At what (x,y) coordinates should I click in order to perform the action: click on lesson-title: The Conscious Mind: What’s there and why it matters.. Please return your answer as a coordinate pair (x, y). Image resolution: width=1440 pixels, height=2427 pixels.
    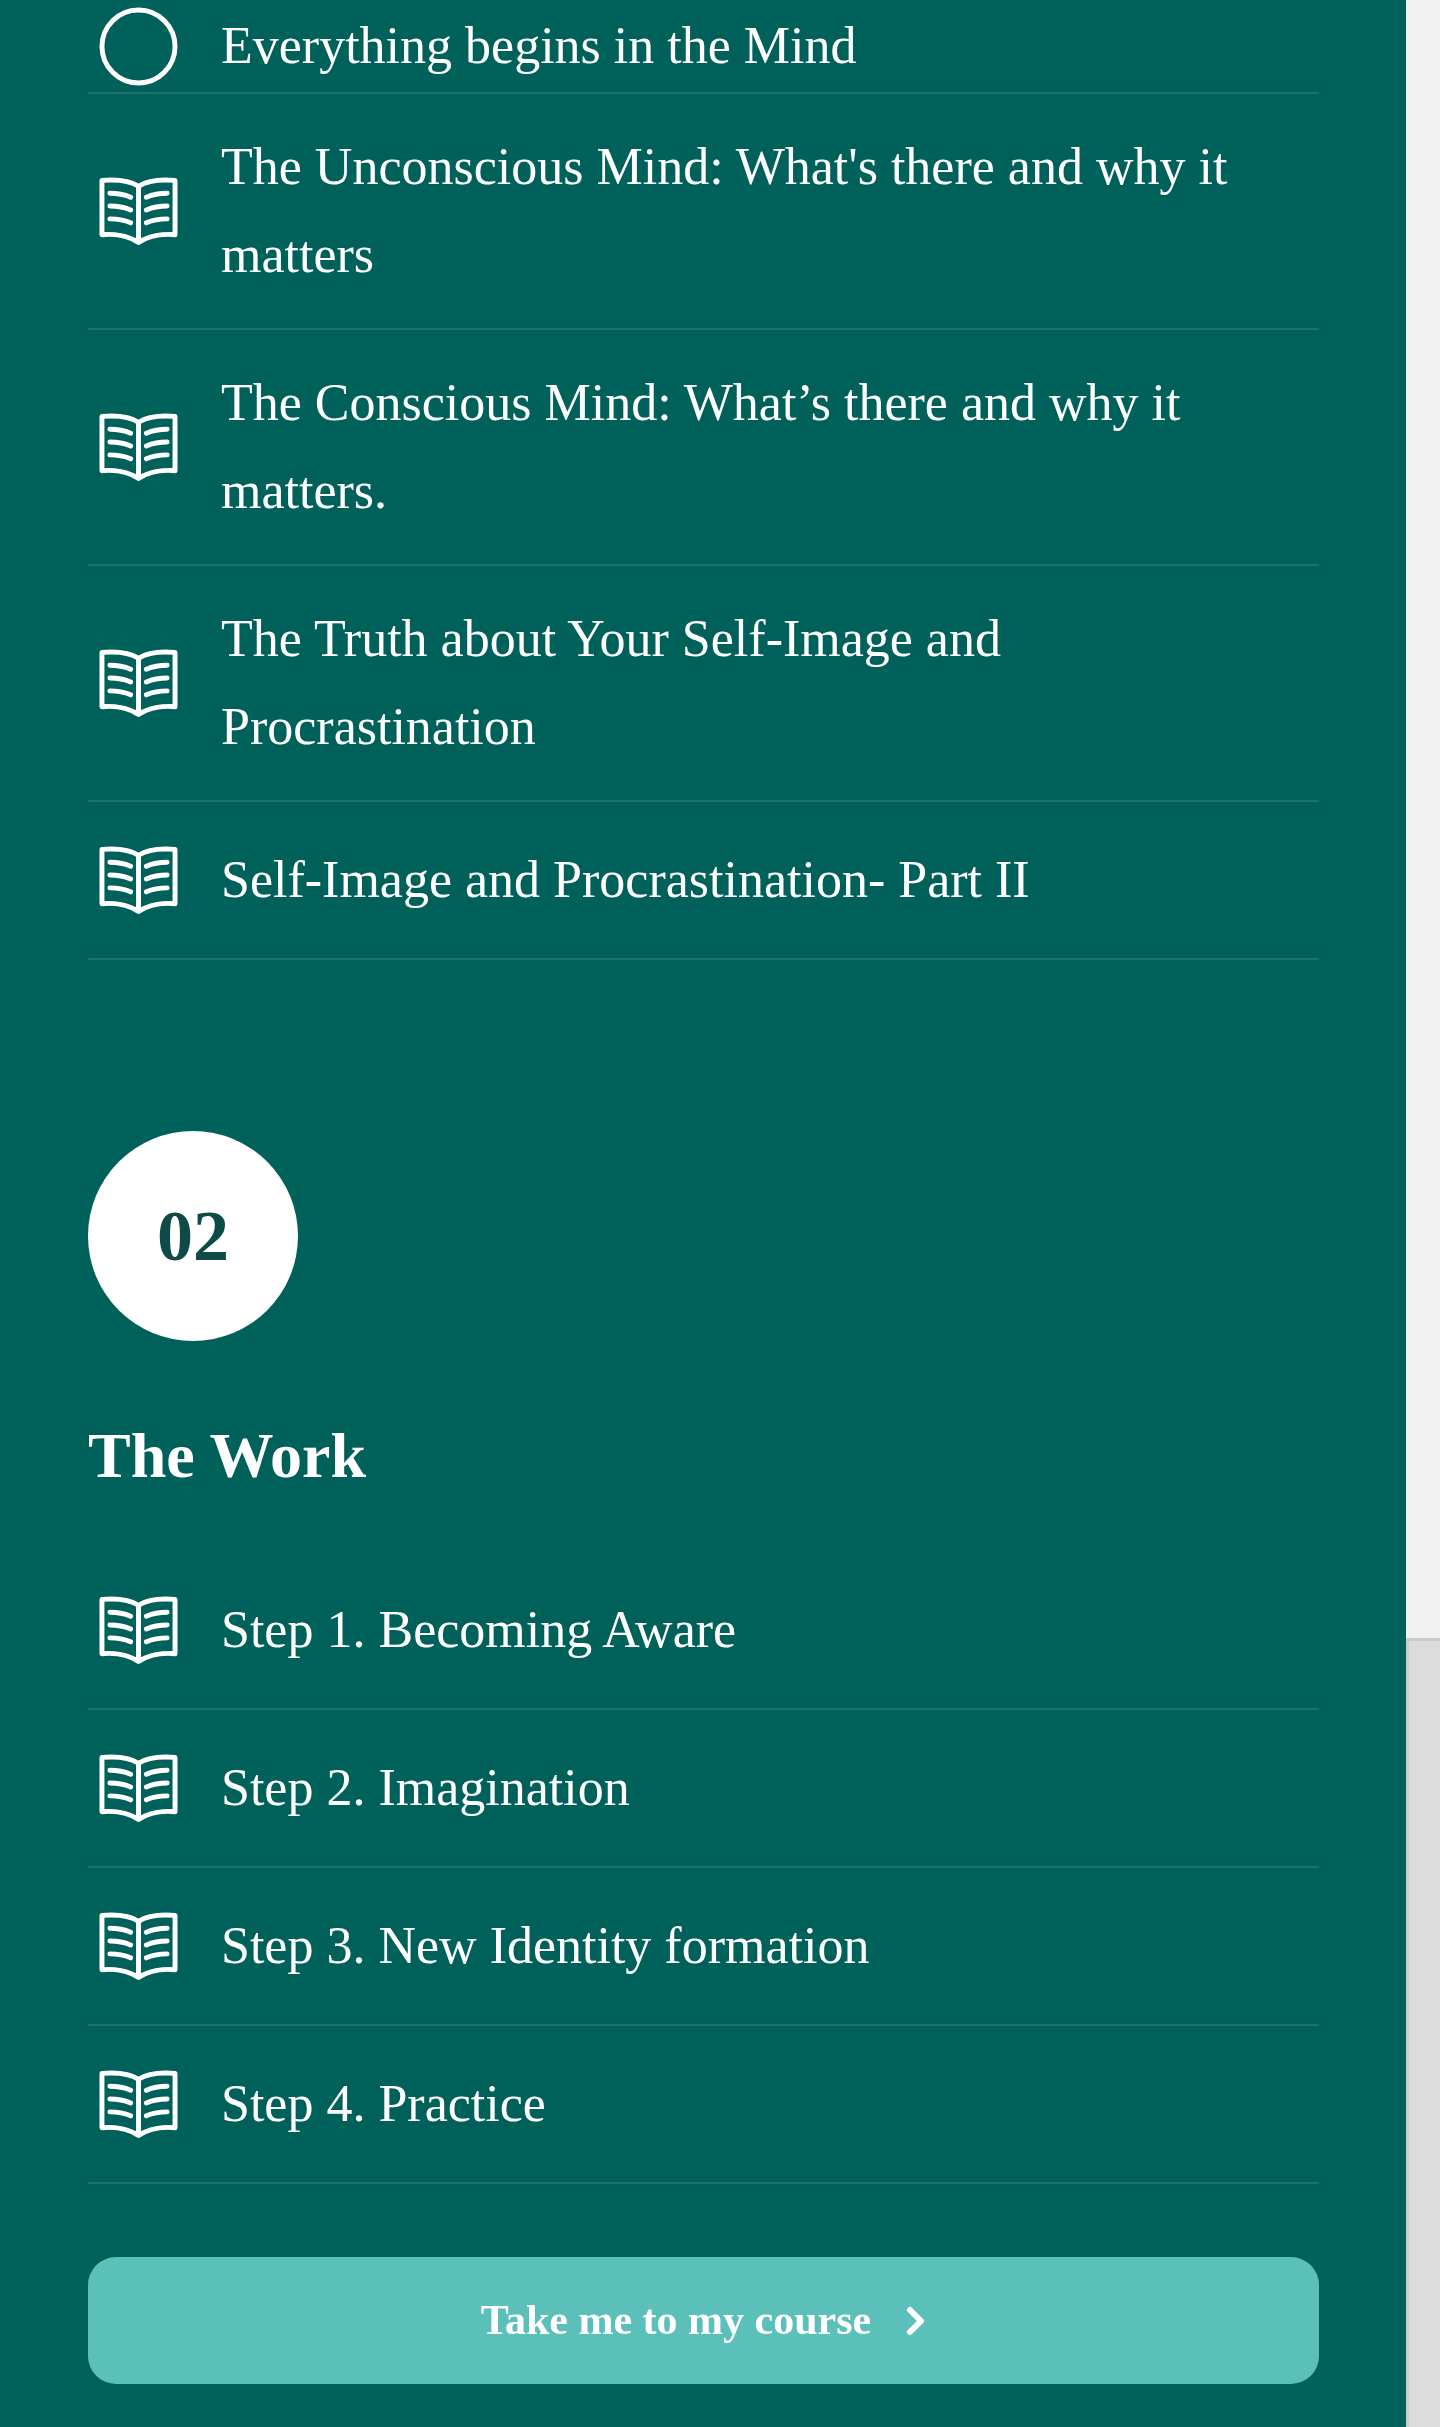
    Looking at the image, I should click on (701, 447).